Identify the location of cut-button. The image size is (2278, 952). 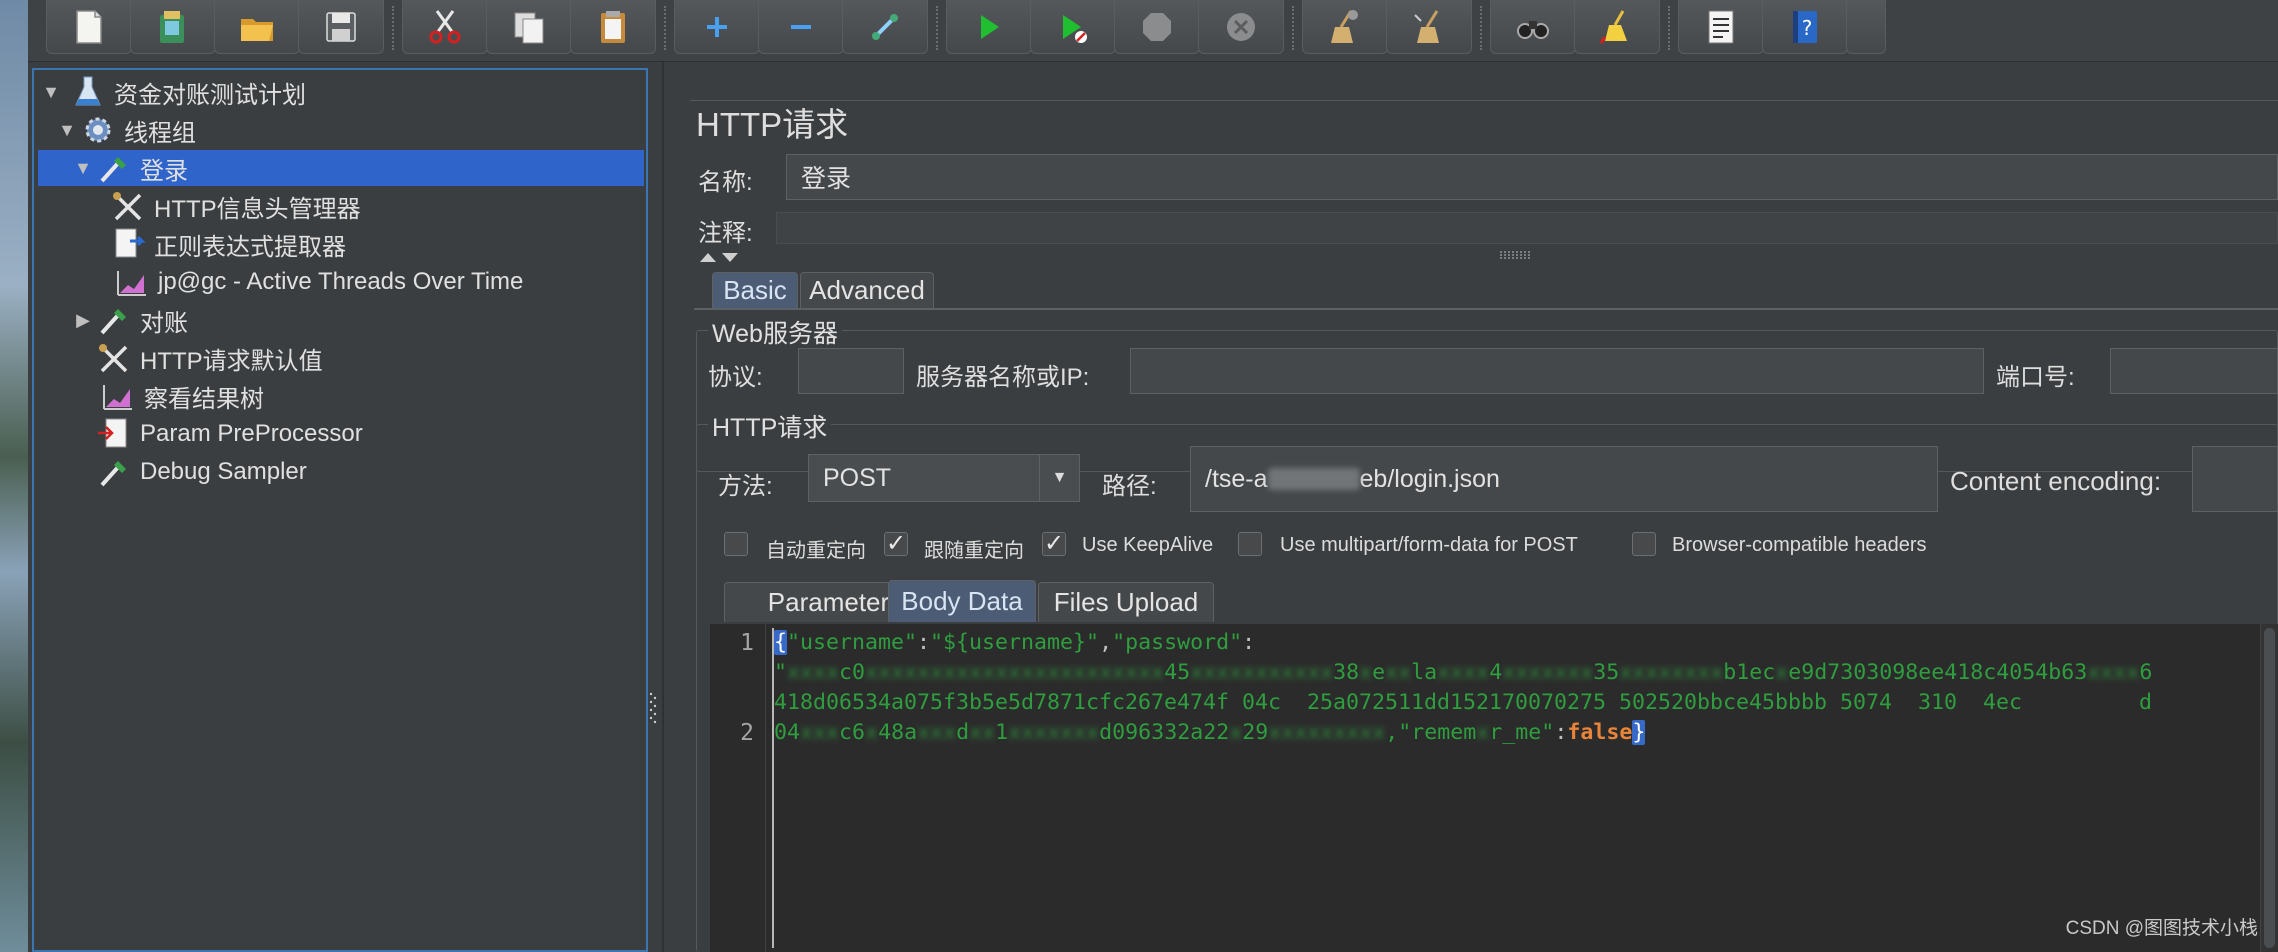
(445, 27).